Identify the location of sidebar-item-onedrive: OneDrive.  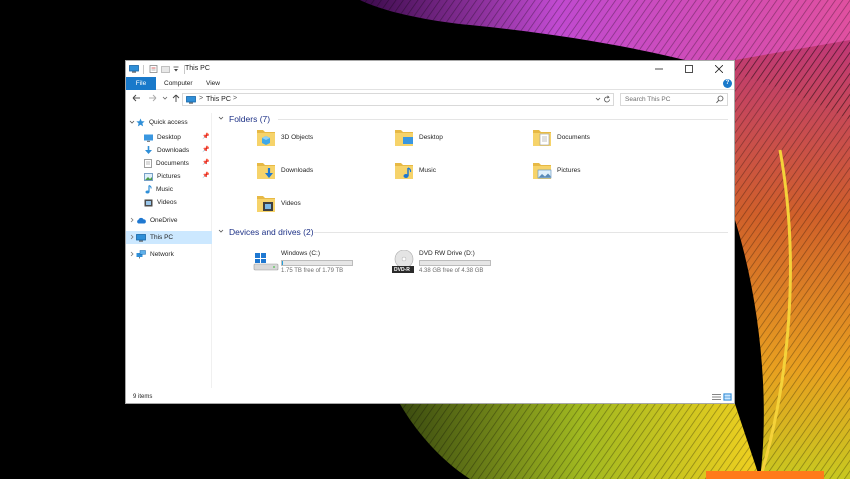
(152, 220).